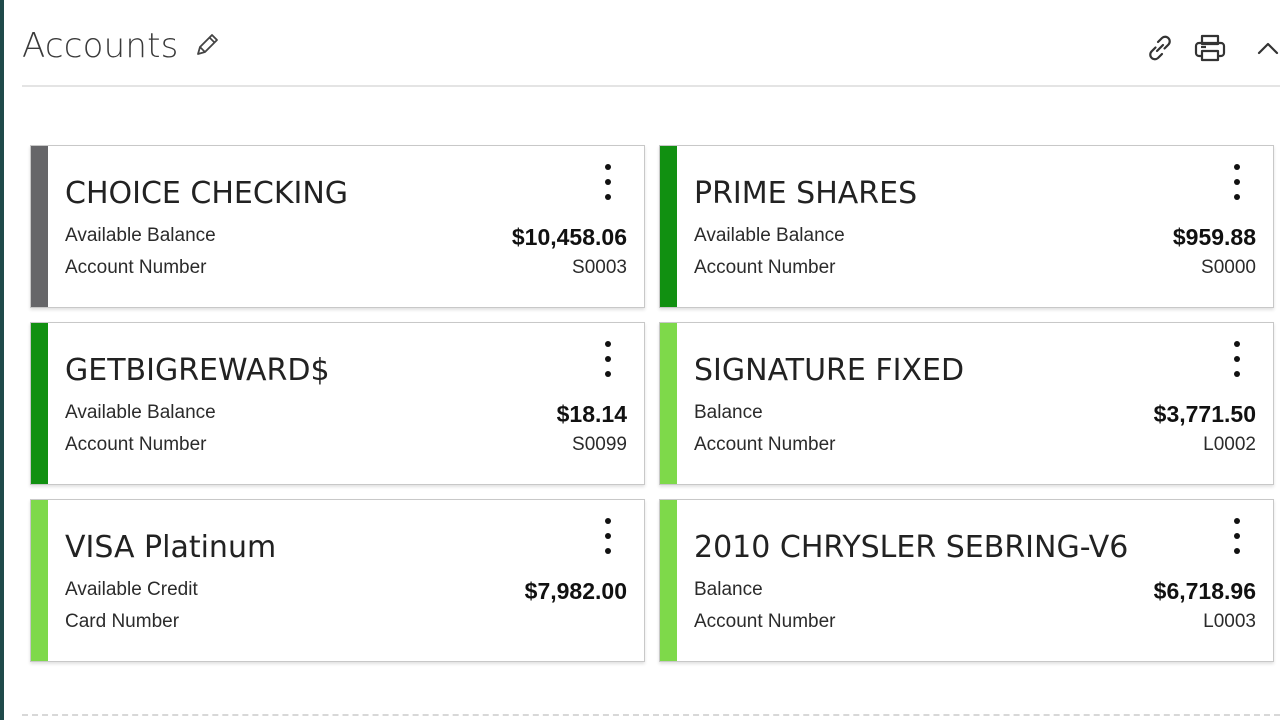 The height and width of the screenshot is (720, 1280). Describe the element at coordinates (829, 370) in the screenshot. I see `account-name: SIGNATURE FIXED` at that location.